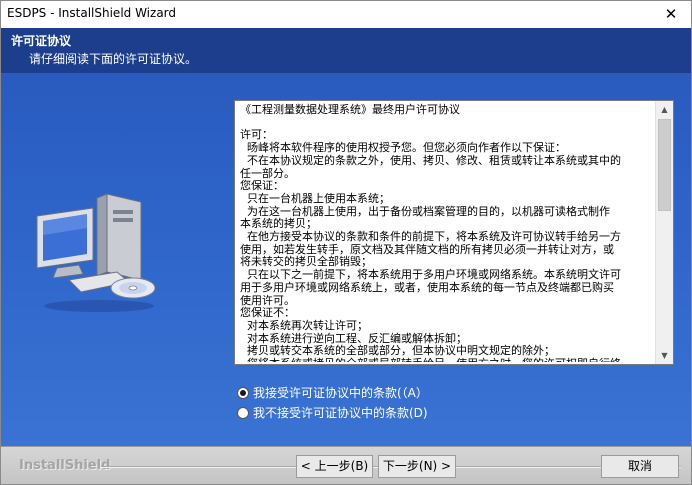 Image resolution: width=692 pixels, height=485 pixels. Describe the element at coordinates (427, 287) in the screenshot. I see `license-line: 用于多用户环境或网络系统上，或者，使用本系统的每一节点及终端都已购买` at that location.